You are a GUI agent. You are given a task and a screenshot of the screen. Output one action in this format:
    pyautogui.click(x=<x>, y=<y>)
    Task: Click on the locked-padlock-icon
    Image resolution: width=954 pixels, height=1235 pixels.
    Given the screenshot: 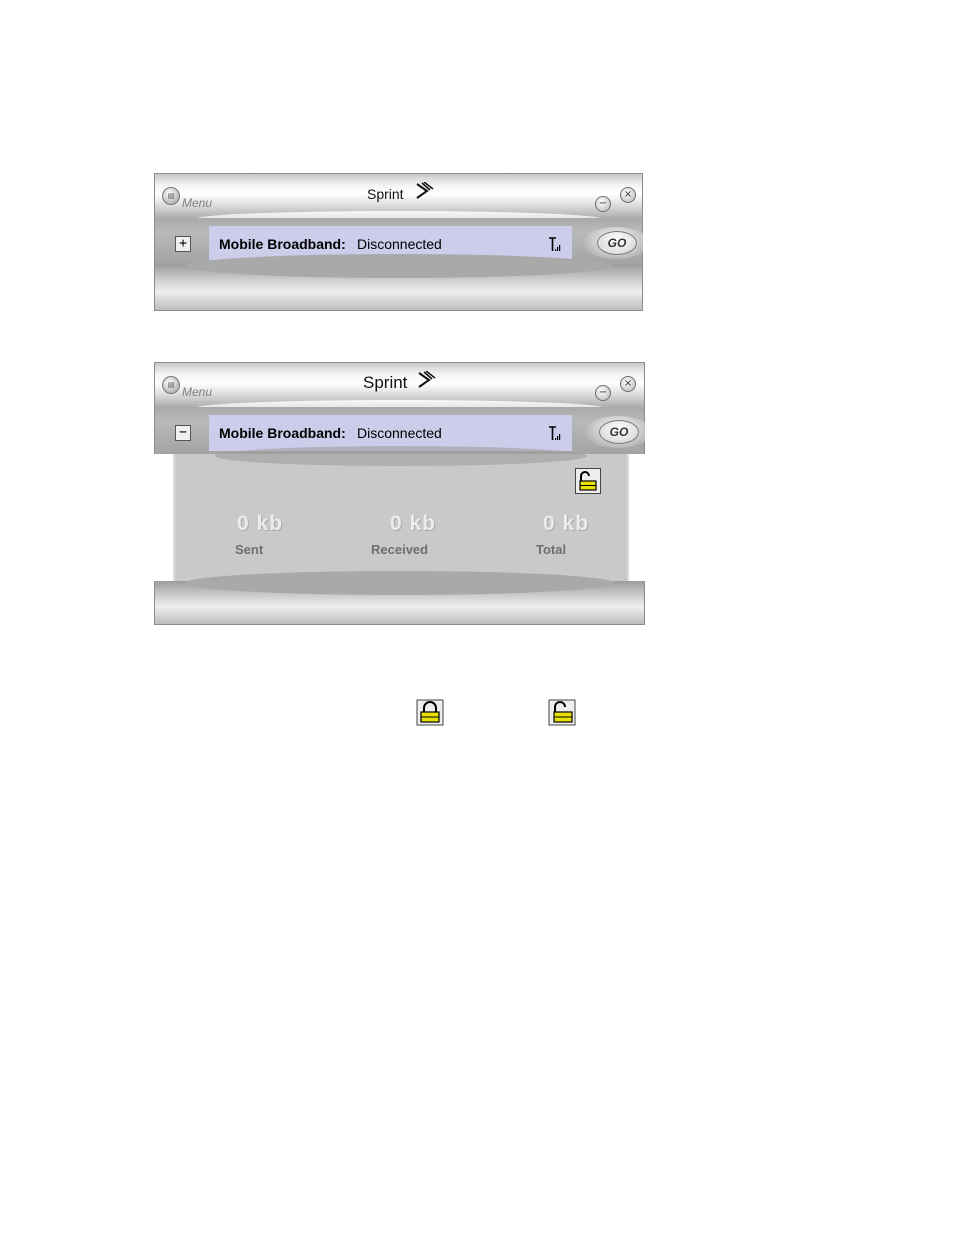 What is the action you would take?
    pyautogui.click(x=430, y=712)
    